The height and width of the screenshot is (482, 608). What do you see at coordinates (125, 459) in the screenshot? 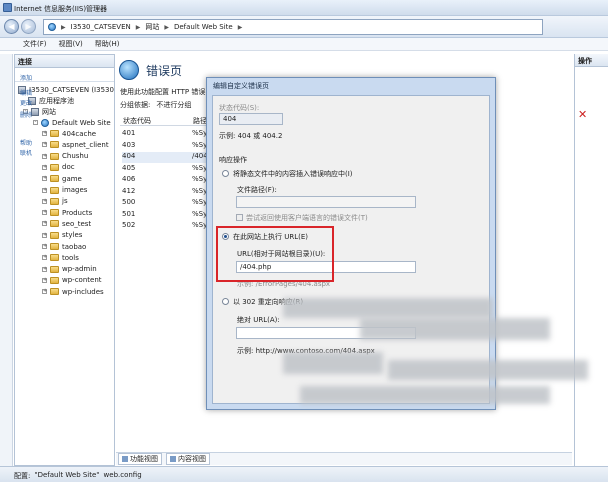
I see `features-view-icon` at bounding box center [125, 459].